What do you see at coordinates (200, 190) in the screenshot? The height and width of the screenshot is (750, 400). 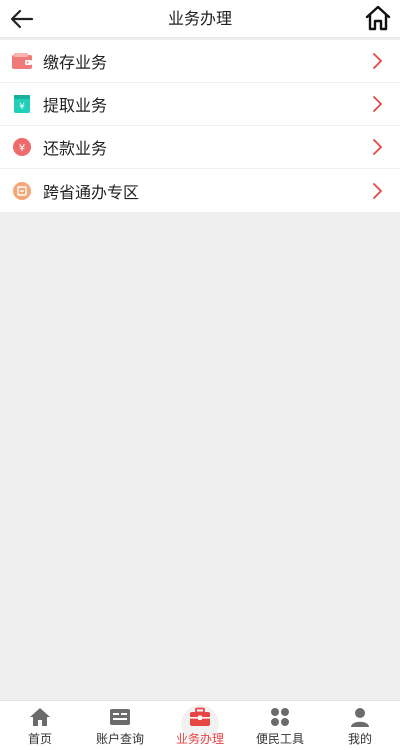 I see `menu-item-cross-province: 跨省通办专区` at bounding box center [200, 190].